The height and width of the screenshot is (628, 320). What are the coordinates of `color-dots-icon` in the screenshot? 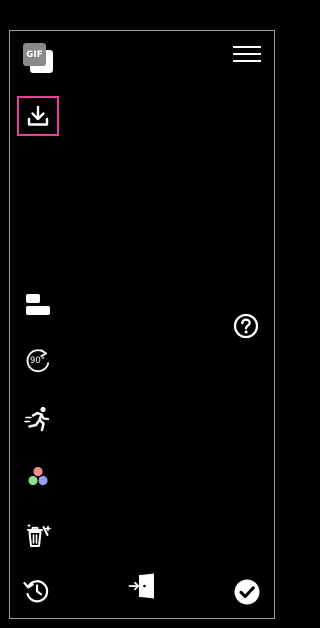 It's located at (38, 476).